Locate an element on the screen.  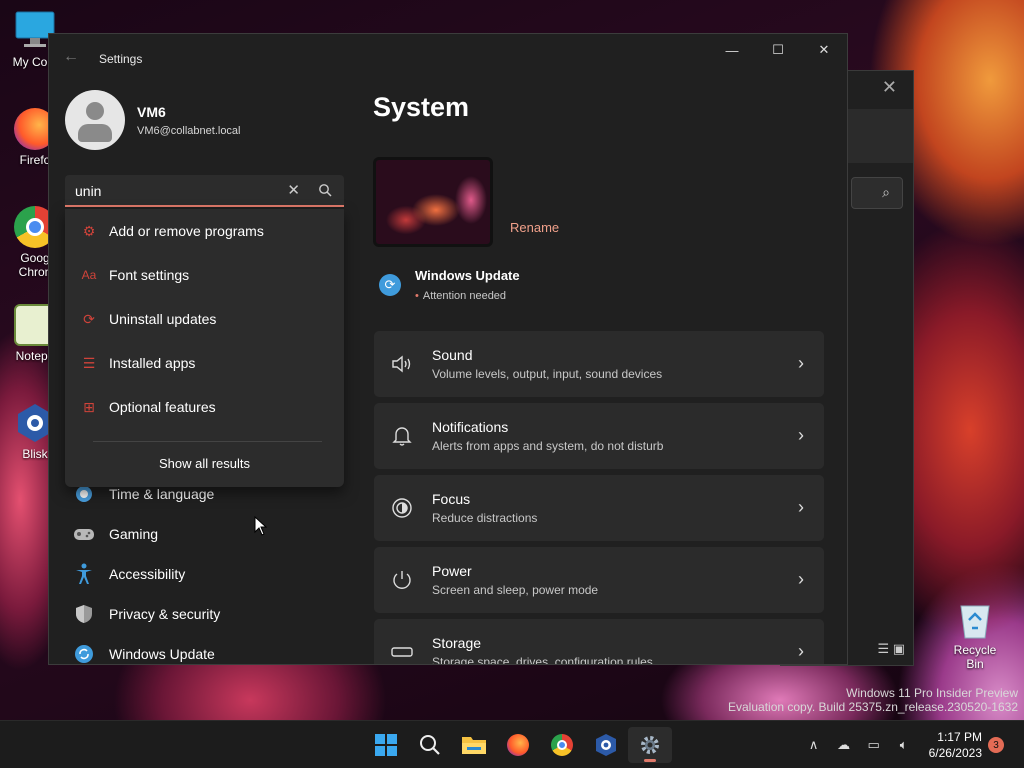
speaker-icon is located at coordinates (402, 364).